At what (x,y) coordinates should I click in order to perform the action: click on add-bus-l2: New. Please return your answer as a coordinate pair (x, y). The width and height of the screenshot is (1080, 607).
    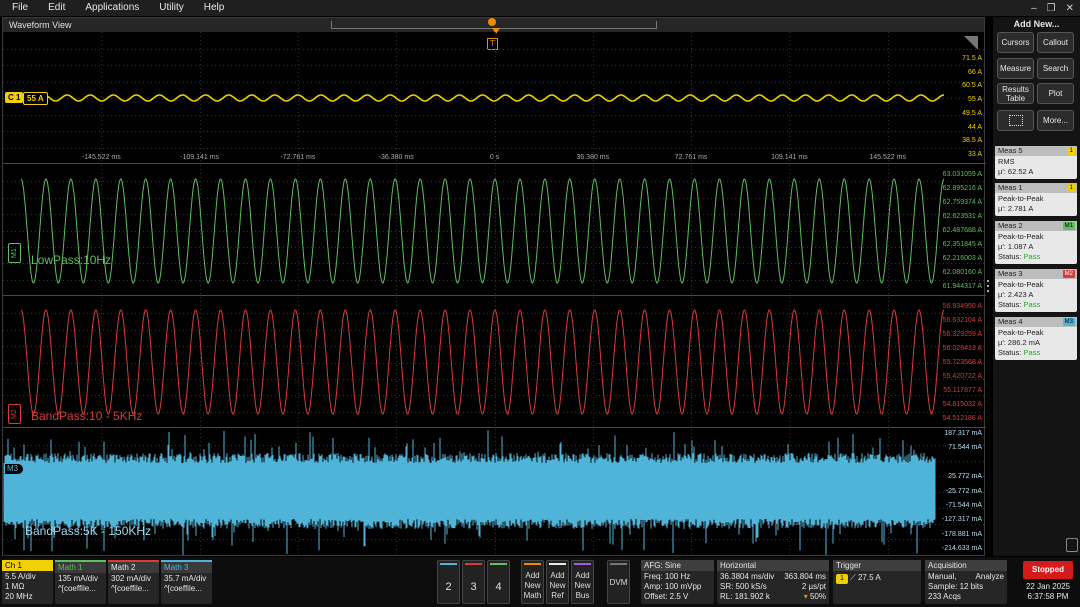
    Looking at the image, I should click on (582, 585).